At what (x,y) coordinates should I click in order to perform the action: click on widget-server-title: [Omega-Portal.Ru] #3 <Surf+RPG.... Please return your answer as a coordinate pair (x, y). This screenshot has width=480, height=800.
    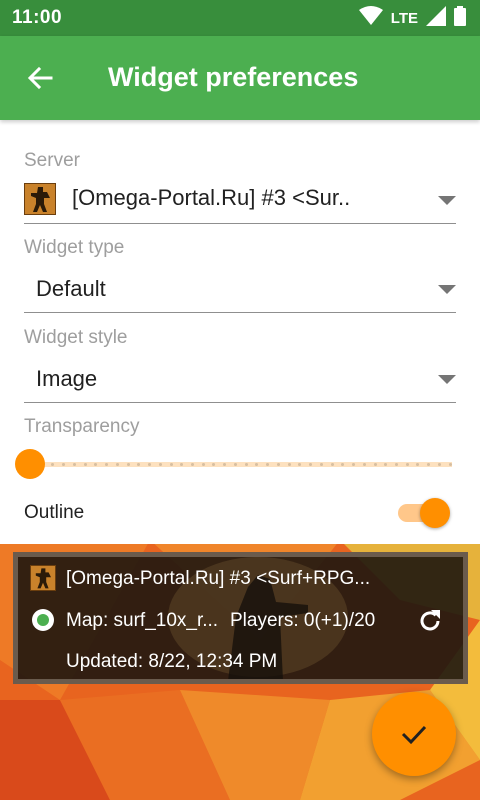
    Looking at the image, I should click on (218, 578).